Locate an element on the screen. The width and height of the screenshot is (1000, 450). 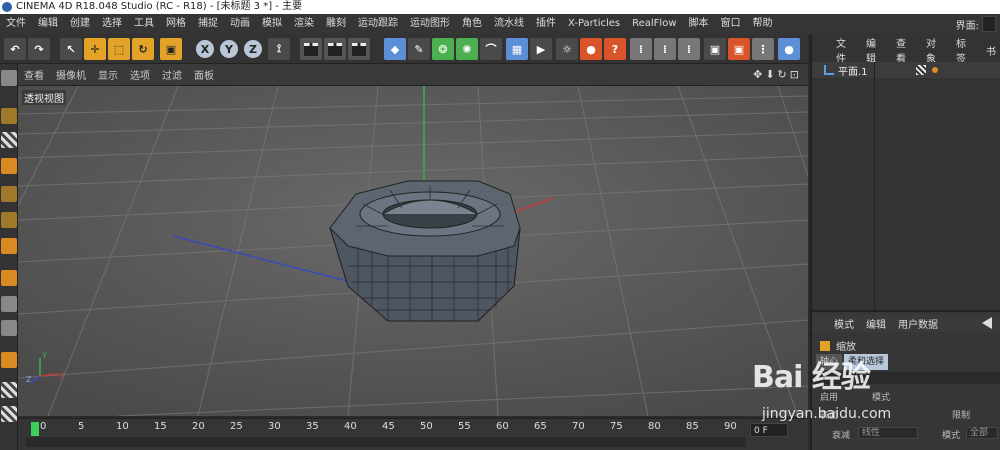
floor-object-icon: ▦ is located at coordinates (517, 49).